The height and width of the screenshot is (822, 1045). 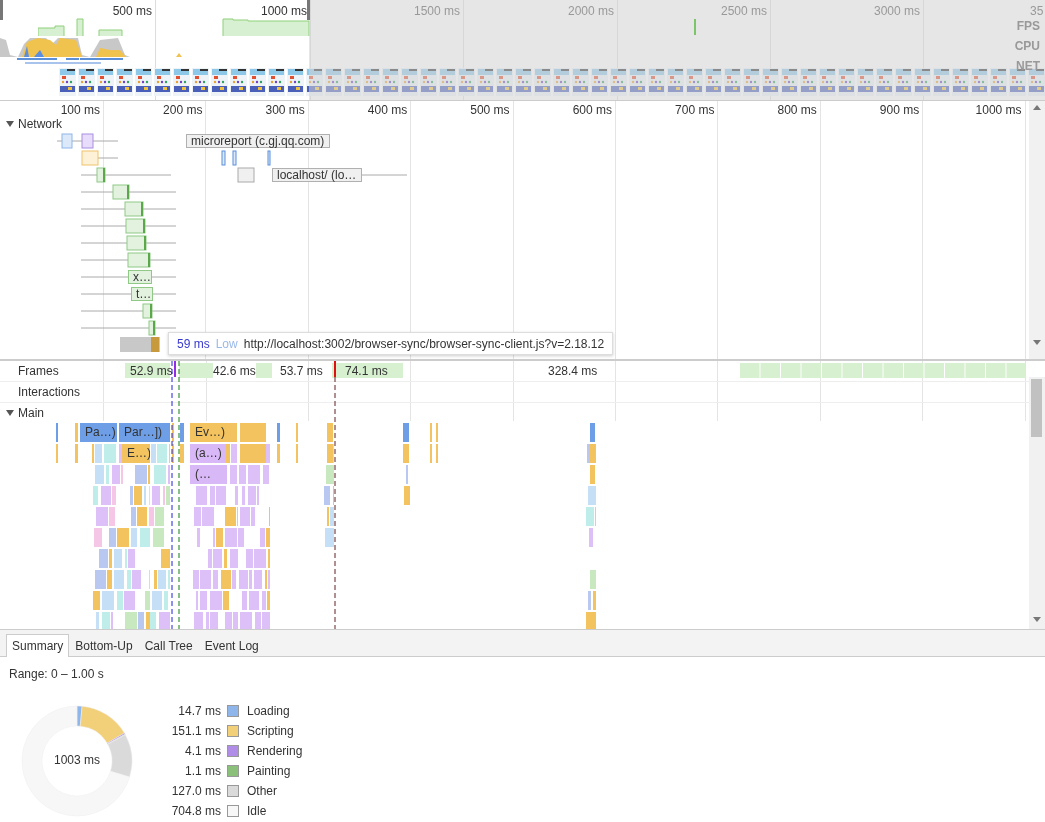 What do you see at coordinates (271, 731) in the screenshot?
I see `legend-label: Scripting` at bounding box center [271, 731].